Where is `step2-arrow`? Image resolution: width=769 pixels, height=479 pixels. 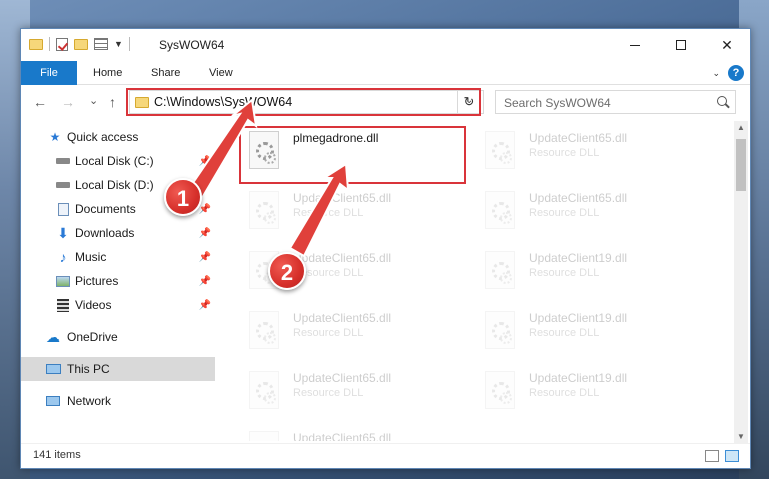
step2-arrow is located at coordinates (319, 211).